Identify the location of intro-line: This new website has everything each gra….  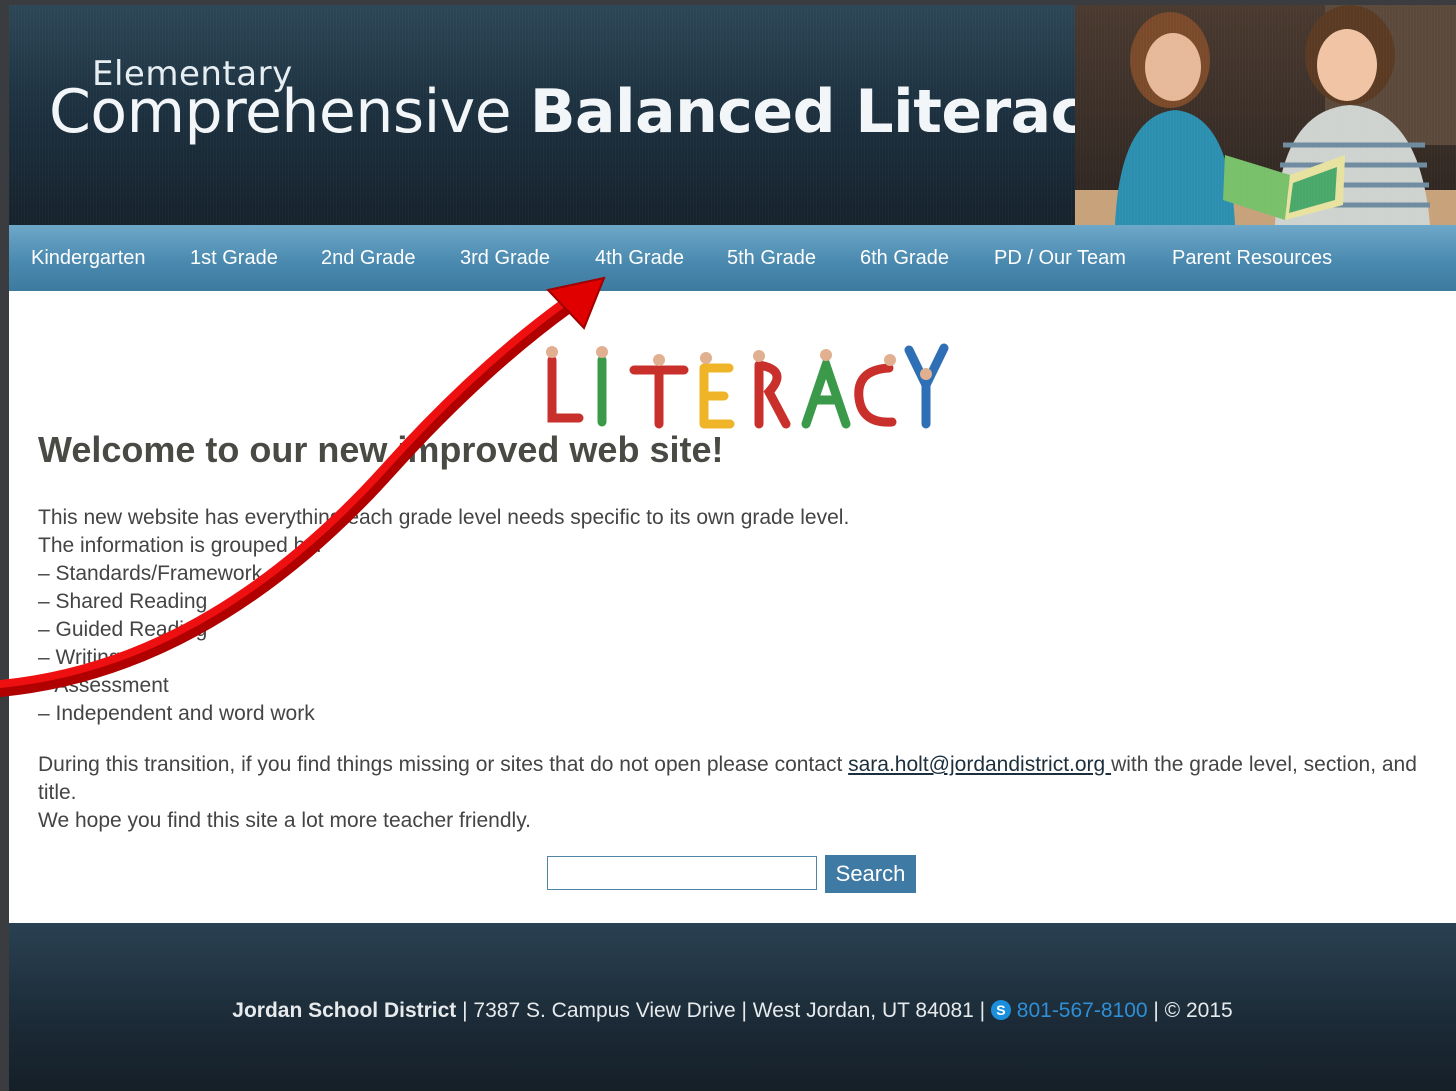
(444, 517).